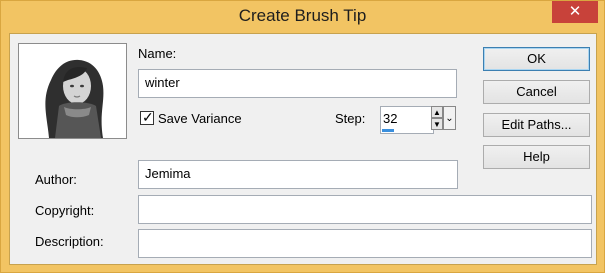 This screenshot has height=273, width=605. I want to click on check-icon: ✓, so click(148, 117).